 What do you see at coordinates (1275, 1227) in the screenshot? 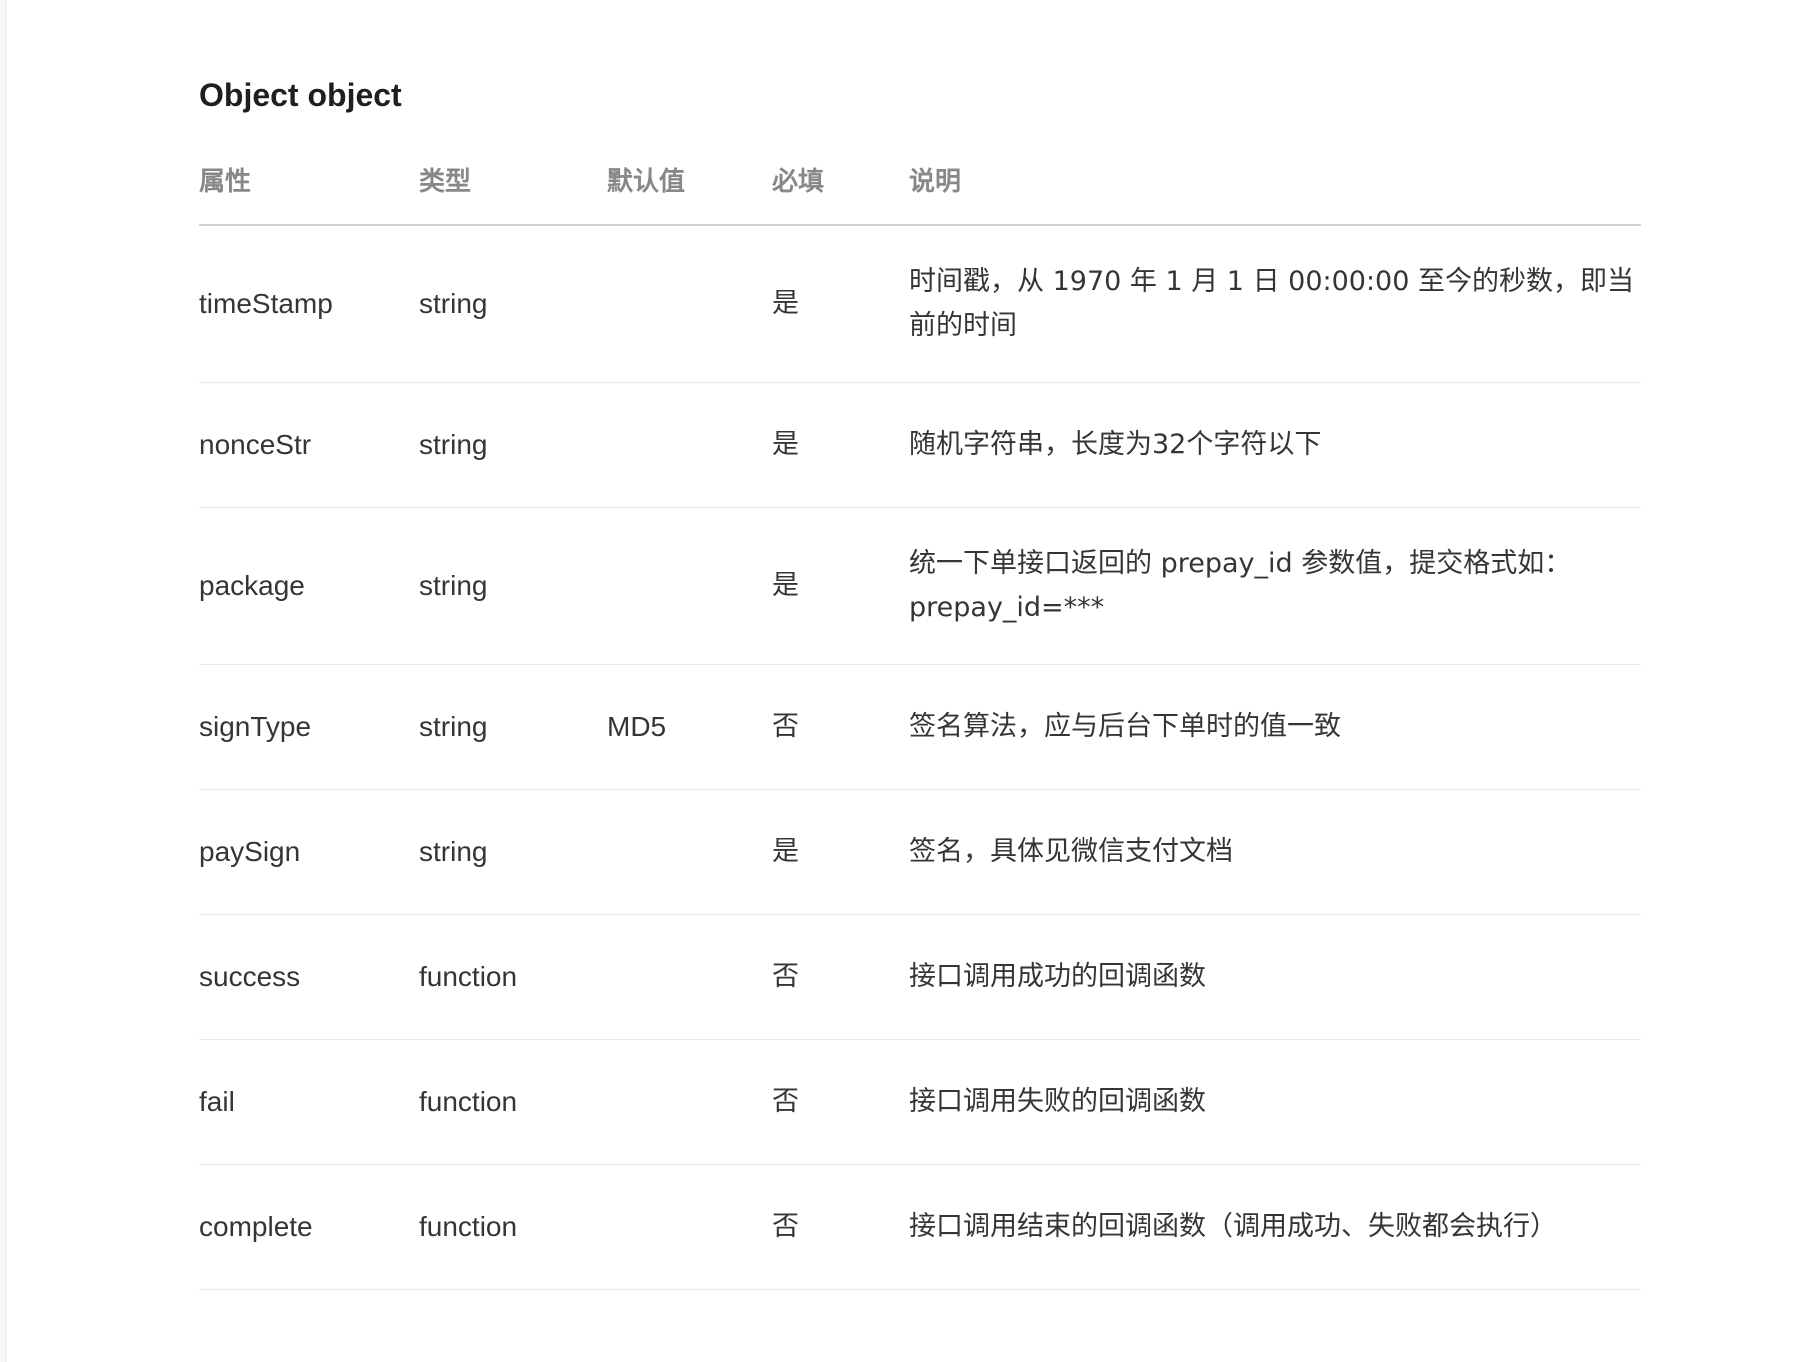
I see `cell-description: 接口调用结束的回调函数（调用成功、失败都会执行）` at bounding box center [1275, 1227].